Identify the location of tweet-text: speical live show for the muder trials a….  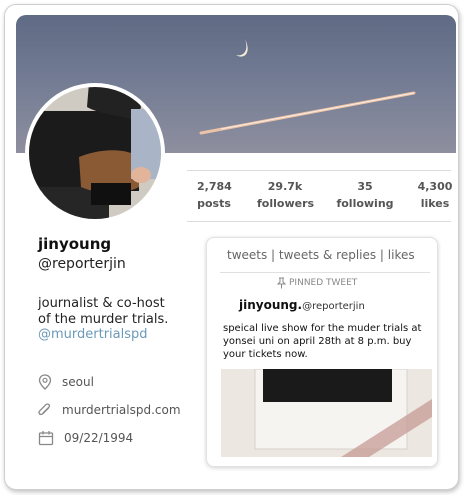
(322, 341).